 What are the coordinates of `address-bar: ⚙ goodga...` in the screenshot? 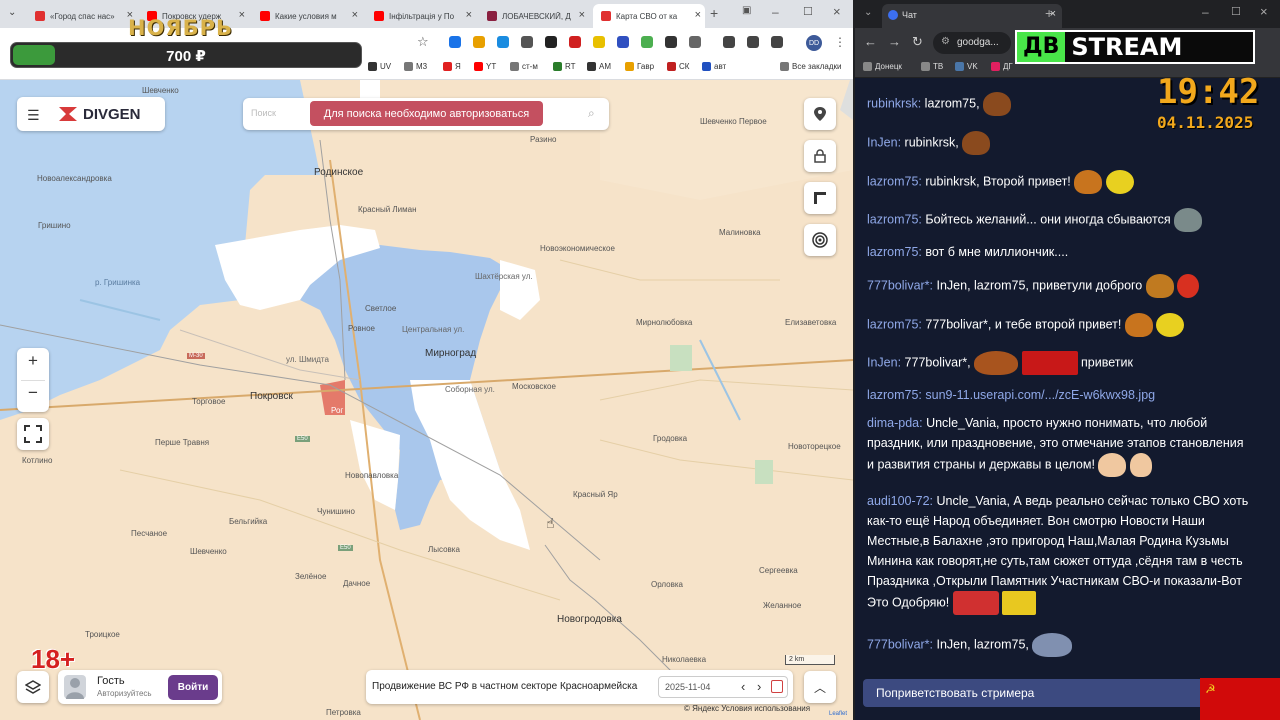 It's located at (972, 43).